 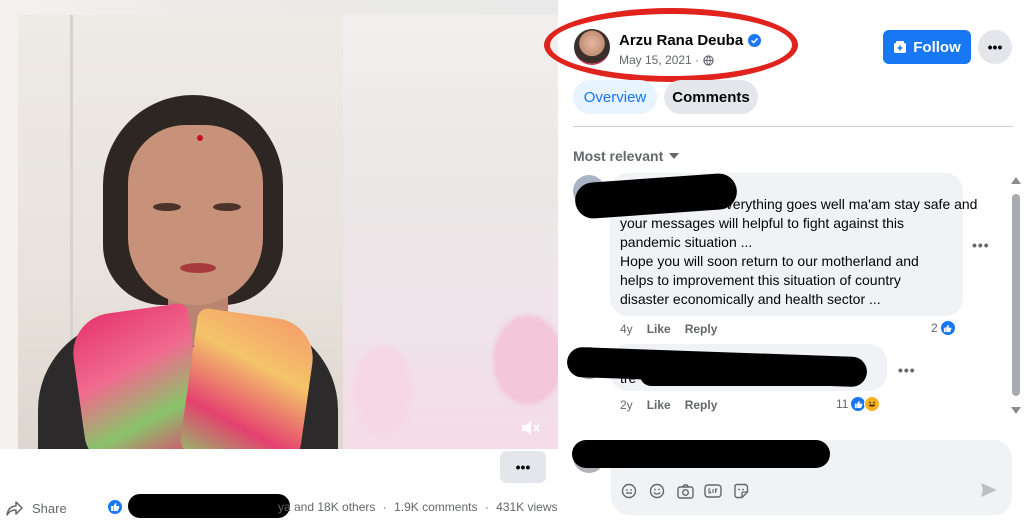 I want to click on composer-tools, so click(x=685, y=491).